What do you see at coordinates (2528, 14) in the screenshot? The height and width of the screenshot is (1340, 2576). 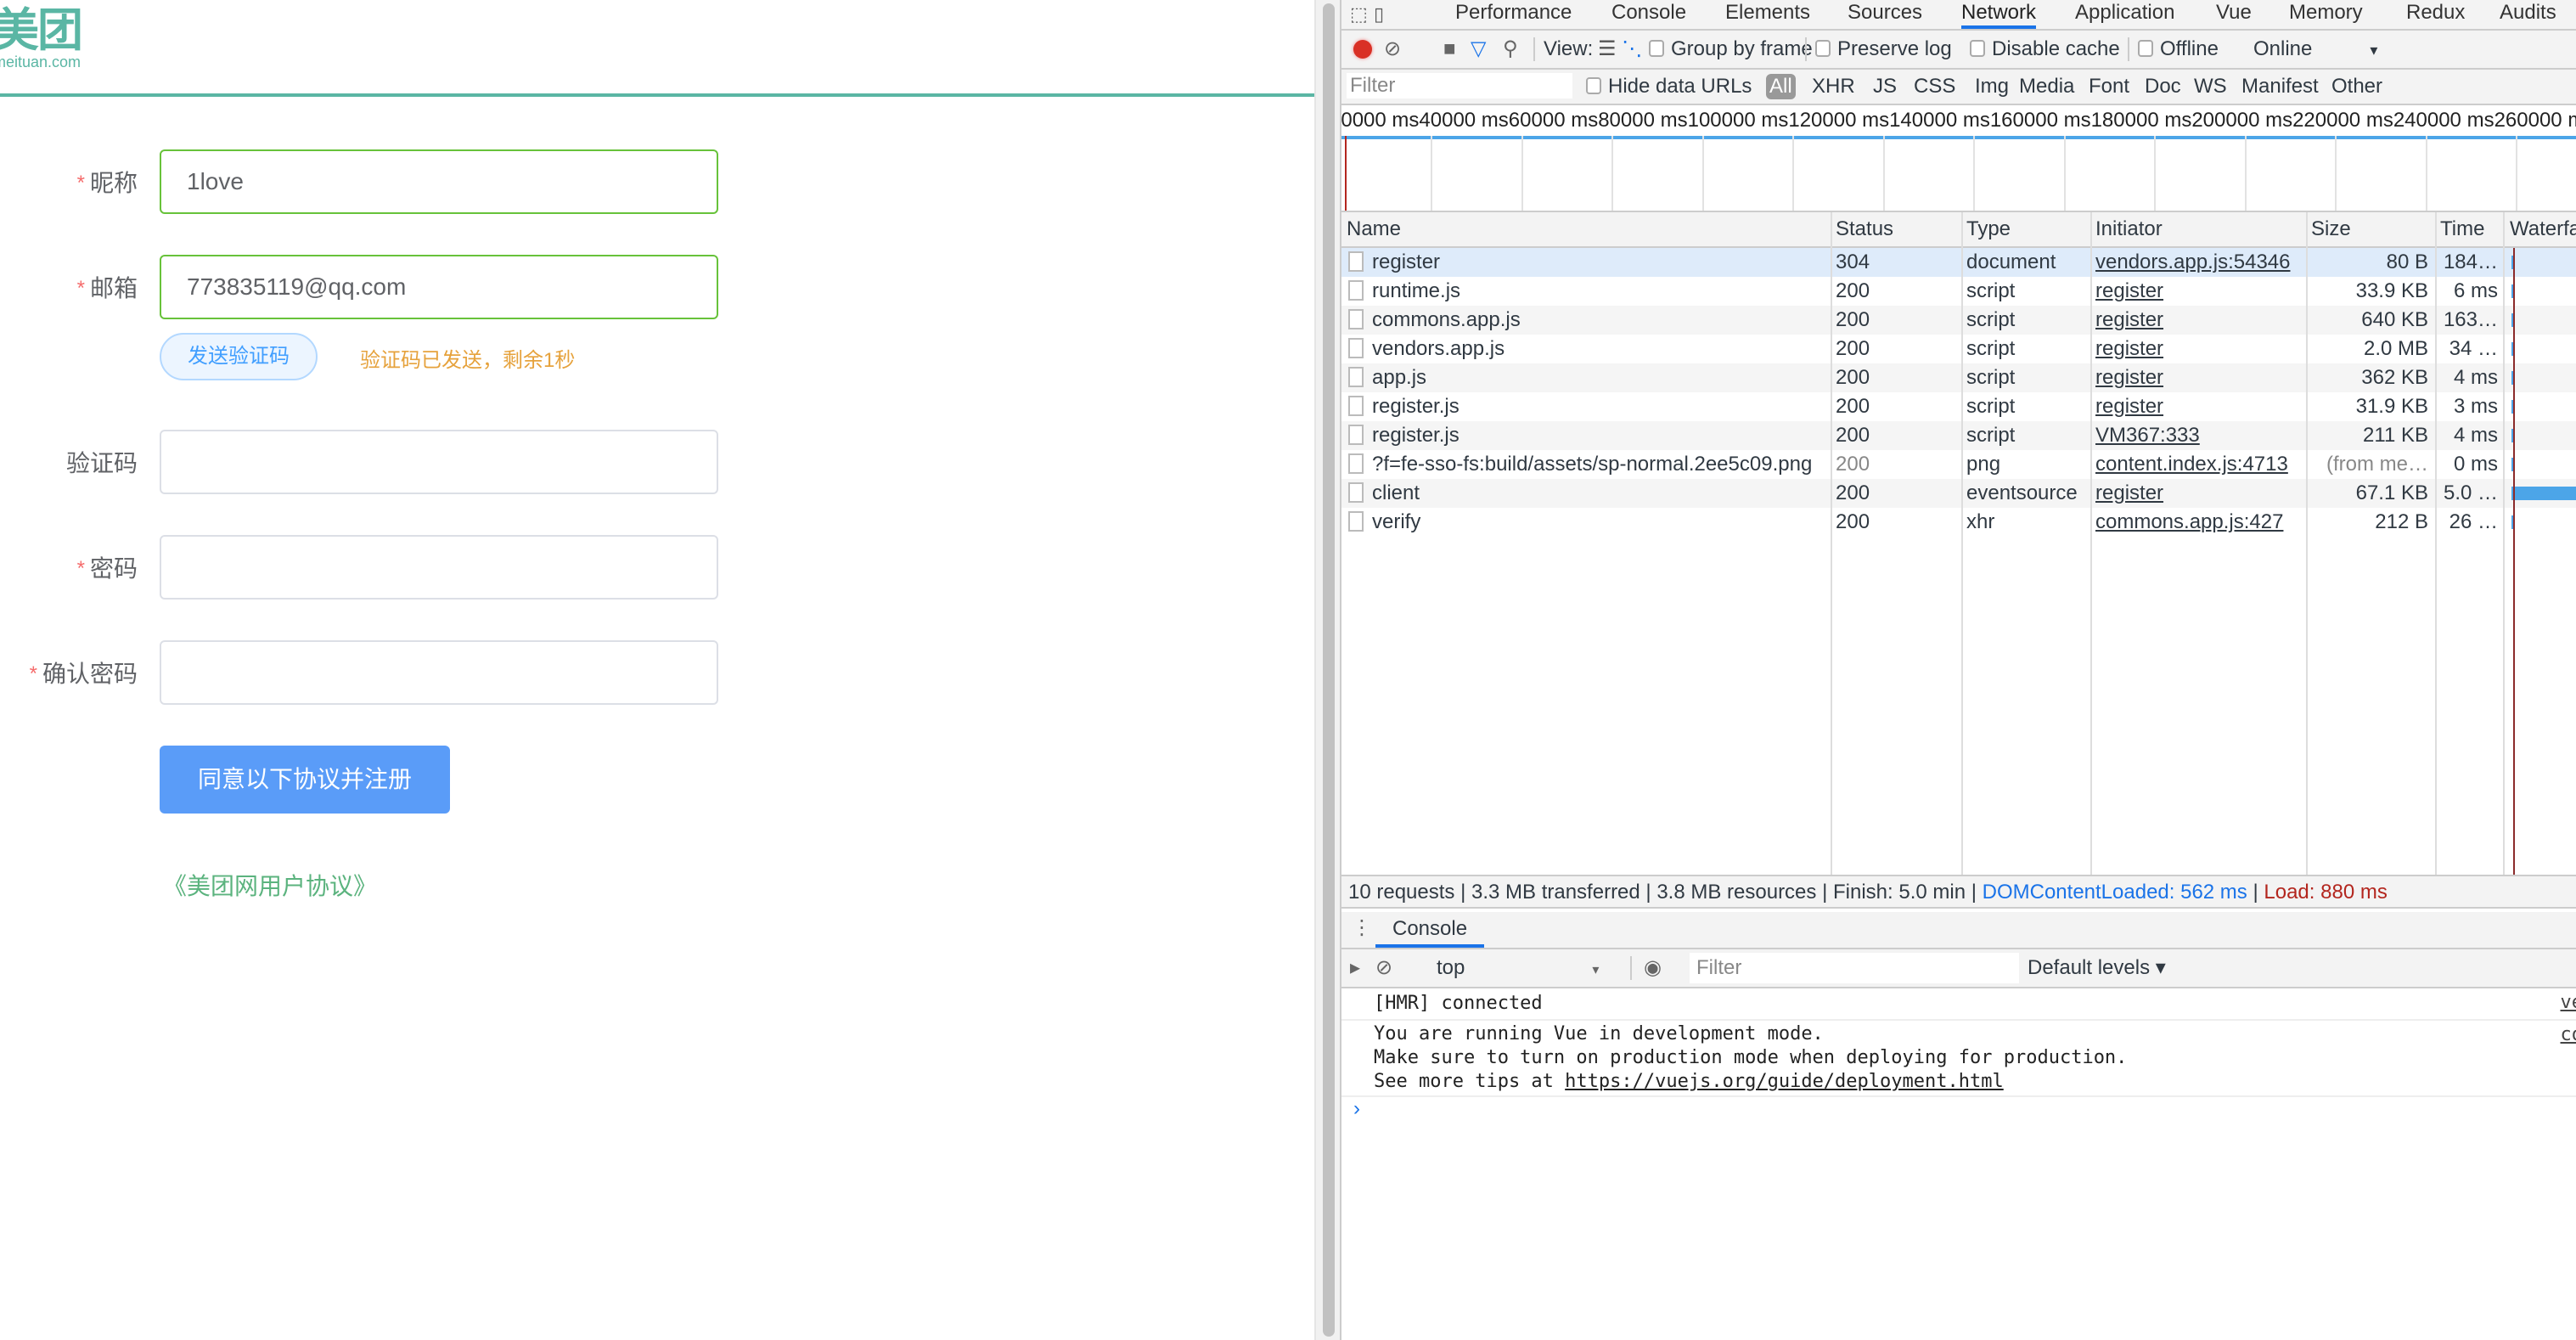 I see `tab-audits: Audits` at bounding box center [2528, 14].